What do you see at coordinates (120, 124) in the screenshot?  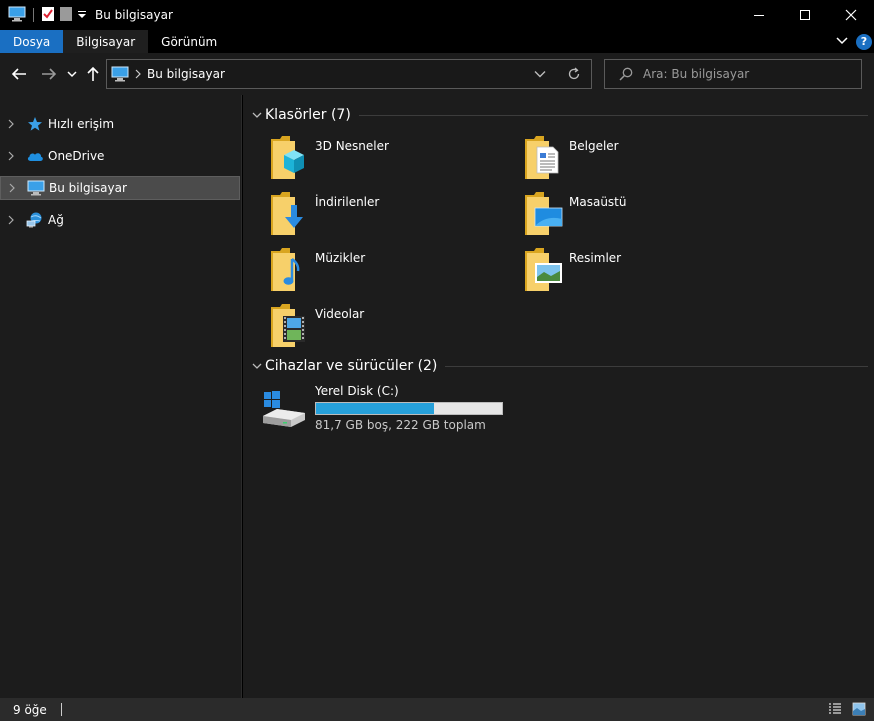 I see `sidebar-item-quick-access: Hızlı erişim` at bounding box center [120, 124].